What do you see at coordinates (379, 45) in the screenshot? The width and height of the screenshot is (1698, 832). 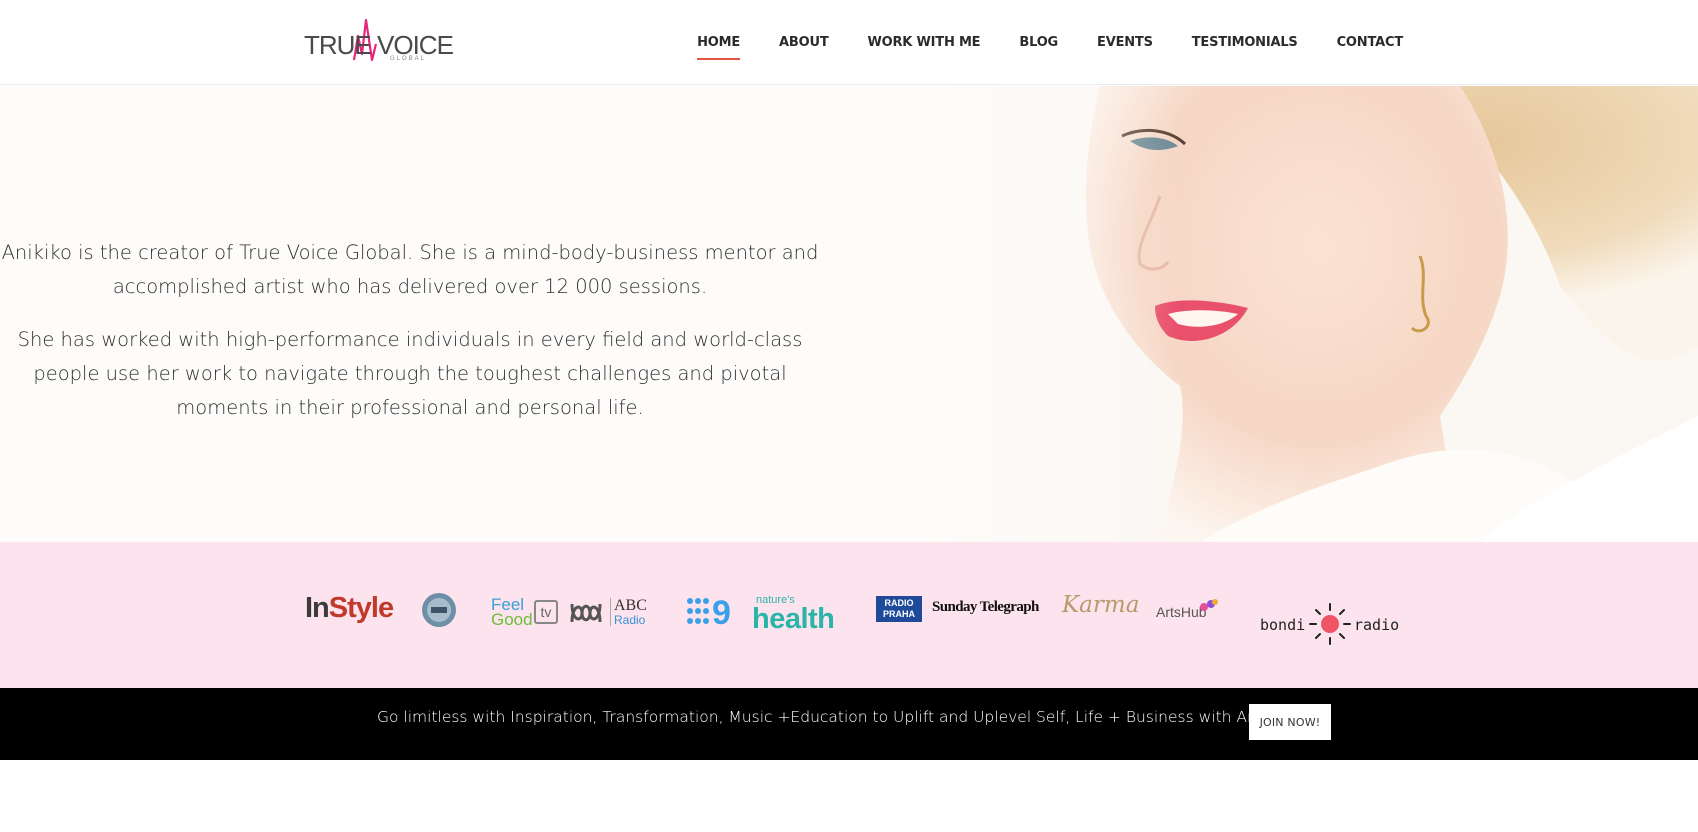 I see `logo-text: TRUE VOICE` at bounding box center [379, 45].